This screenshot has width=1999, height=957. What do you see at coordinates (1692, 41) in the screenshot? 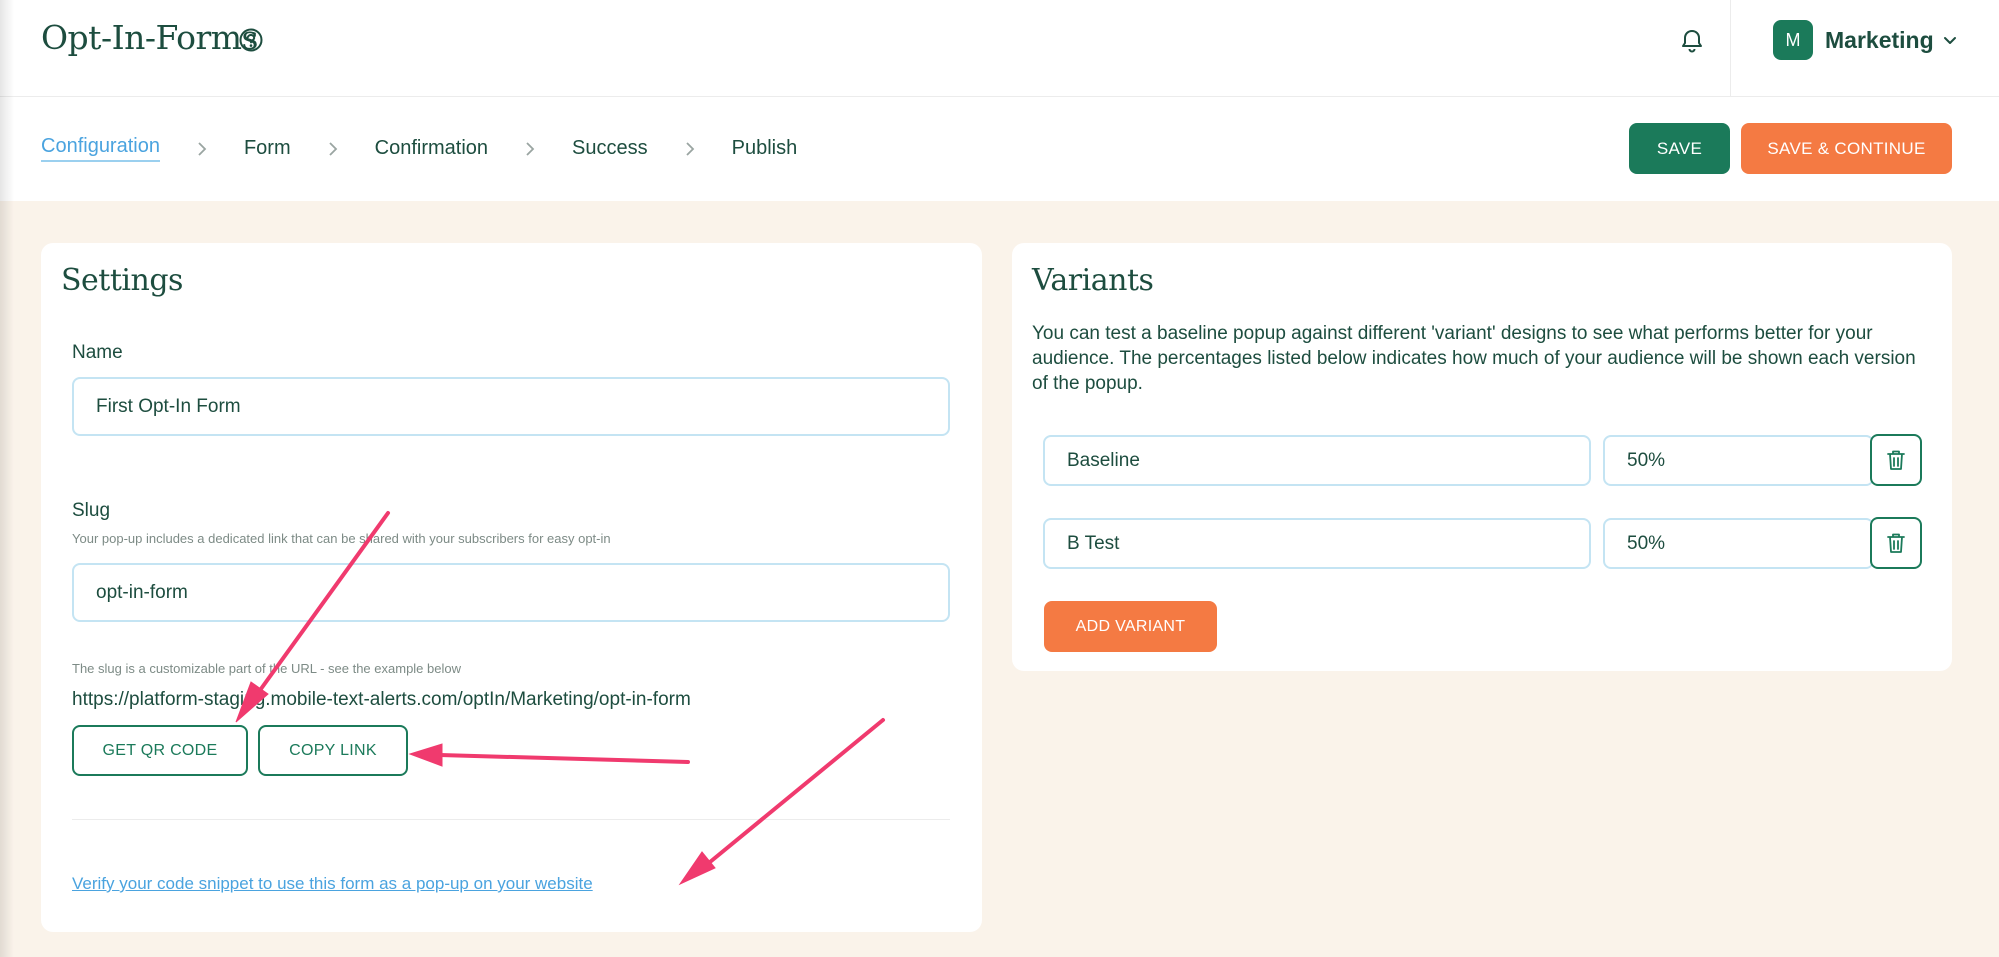
I see `bell-icon` at bounding box center [1692, 41].